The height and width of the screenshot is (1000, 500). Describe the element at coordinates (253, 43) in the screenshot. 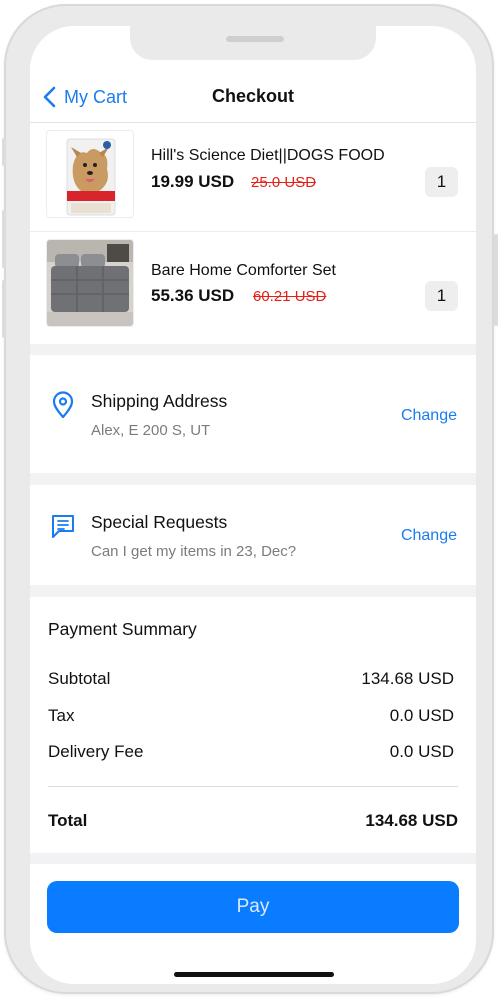

I see `notch` at that location.